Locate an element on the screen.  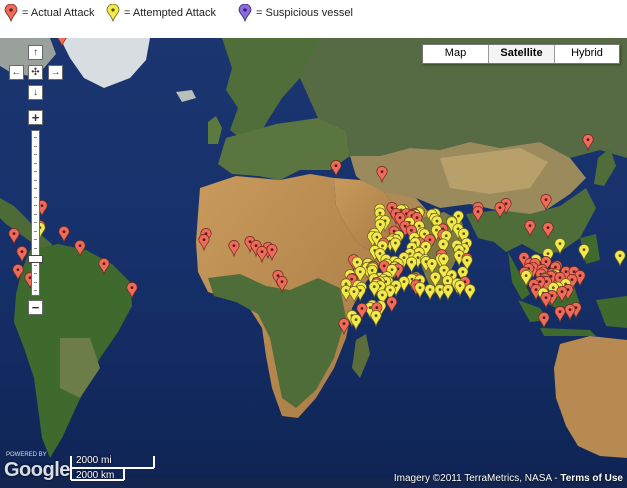
zoom-slider-track is located at coordinates (35, 213).